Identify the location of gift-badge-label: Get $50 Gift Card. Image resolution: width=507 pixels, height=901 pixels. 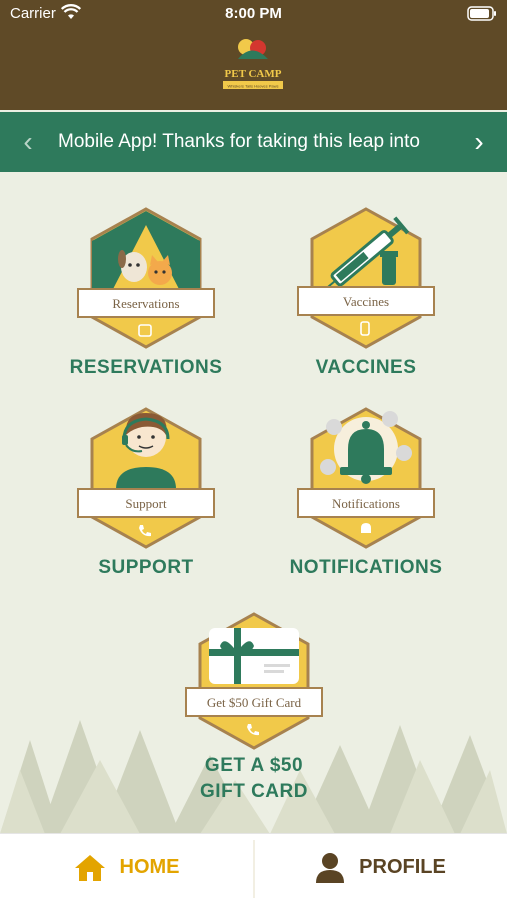
(254, 702).